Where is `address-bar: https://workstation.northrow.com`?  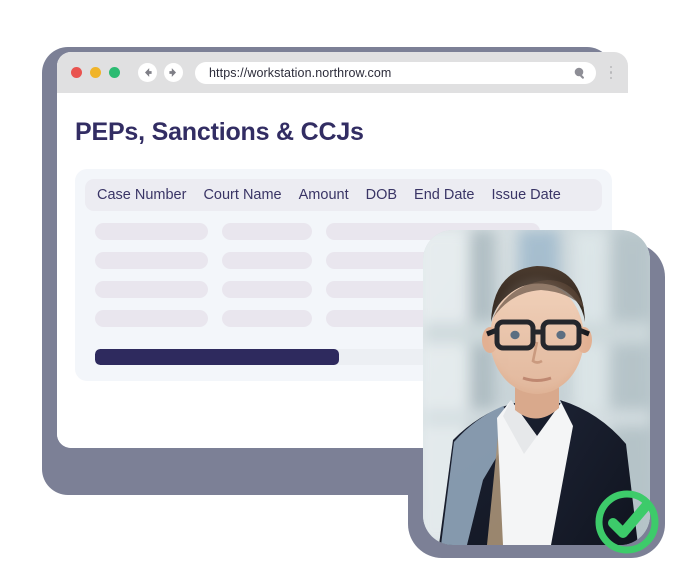 address-bar: https://workstation.northrow.com is located at coordinates (395, 72).